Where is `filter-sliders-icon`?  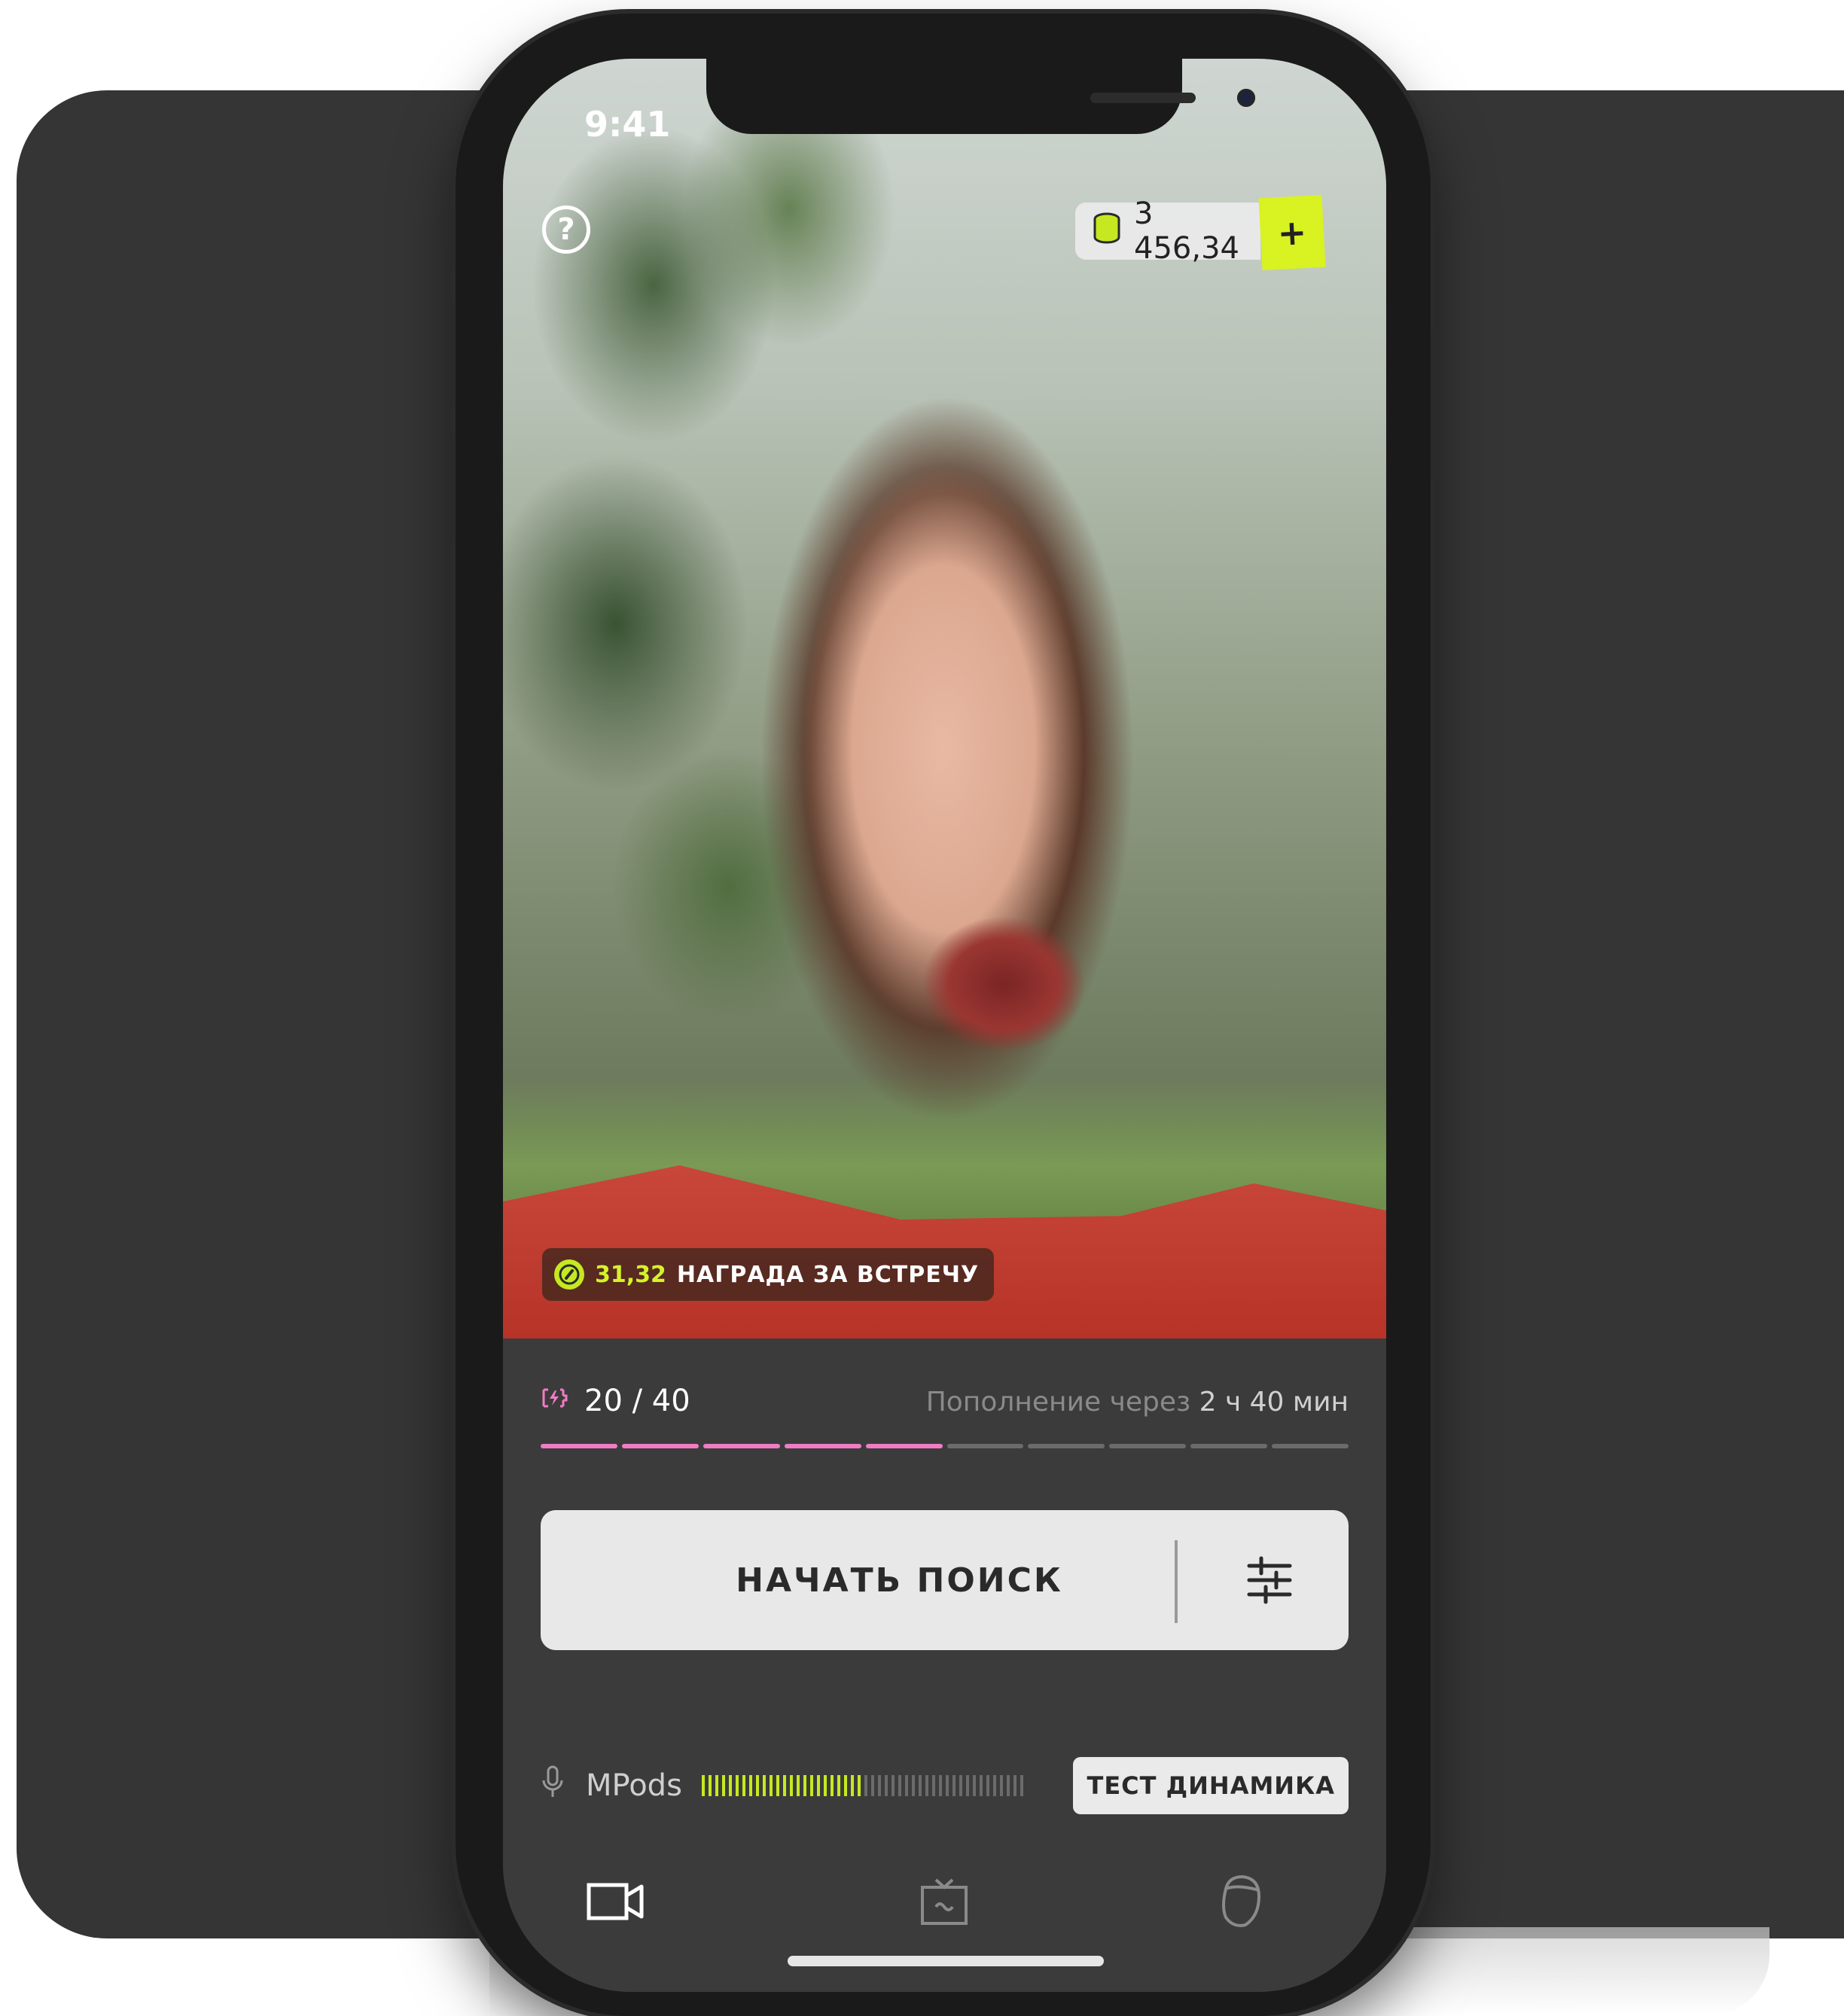 filter-sliders-icon is located at coordinates (1269, 1580).